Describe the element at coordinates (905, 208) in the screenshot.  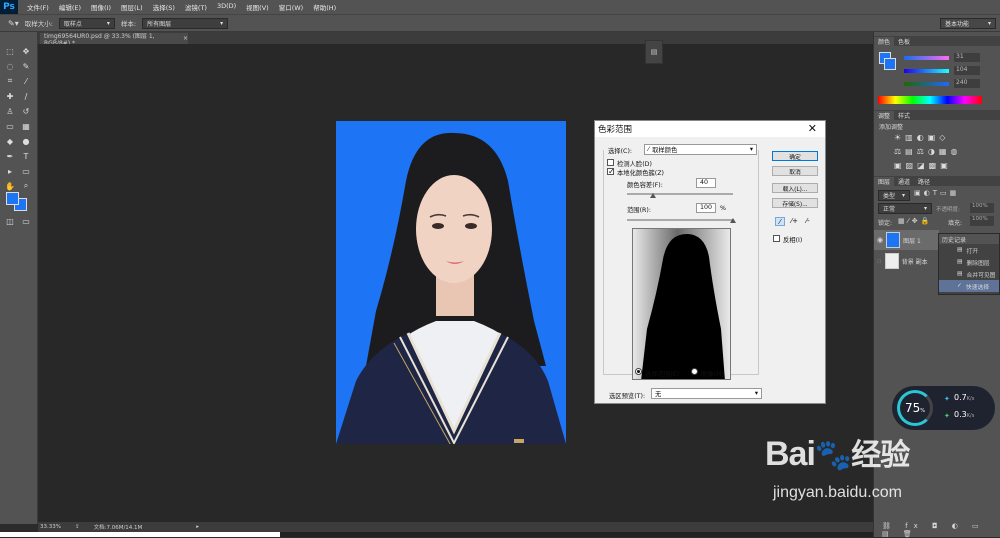
I see `blend-mode-select: 正常 ▾` at that location.